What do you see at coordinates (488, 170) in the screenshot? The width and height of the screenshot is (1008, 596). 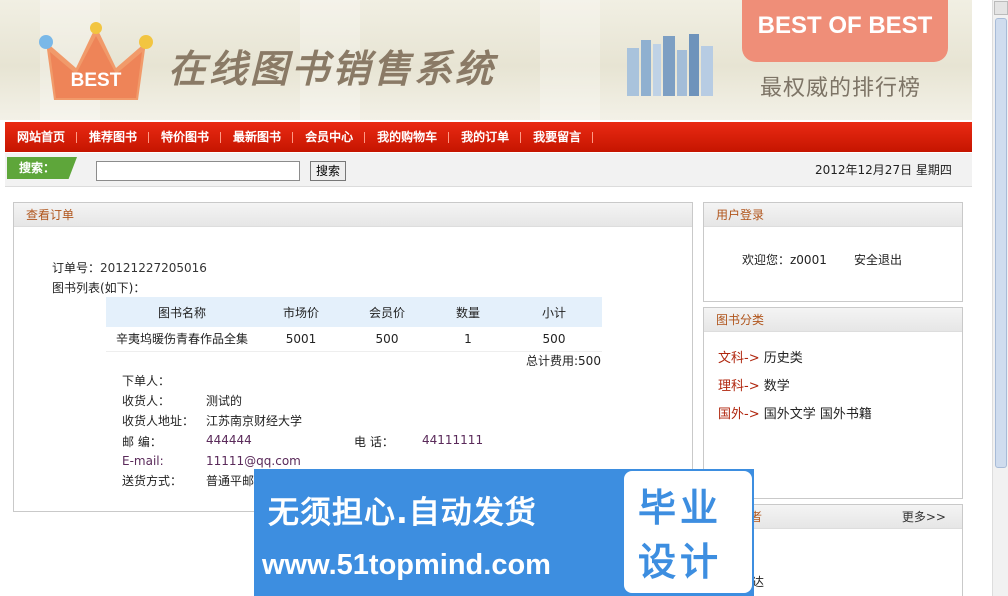 I see `search-bar: 搜索： 搜索 2012年12月27日 星期四` at bounding box center [488, 170].